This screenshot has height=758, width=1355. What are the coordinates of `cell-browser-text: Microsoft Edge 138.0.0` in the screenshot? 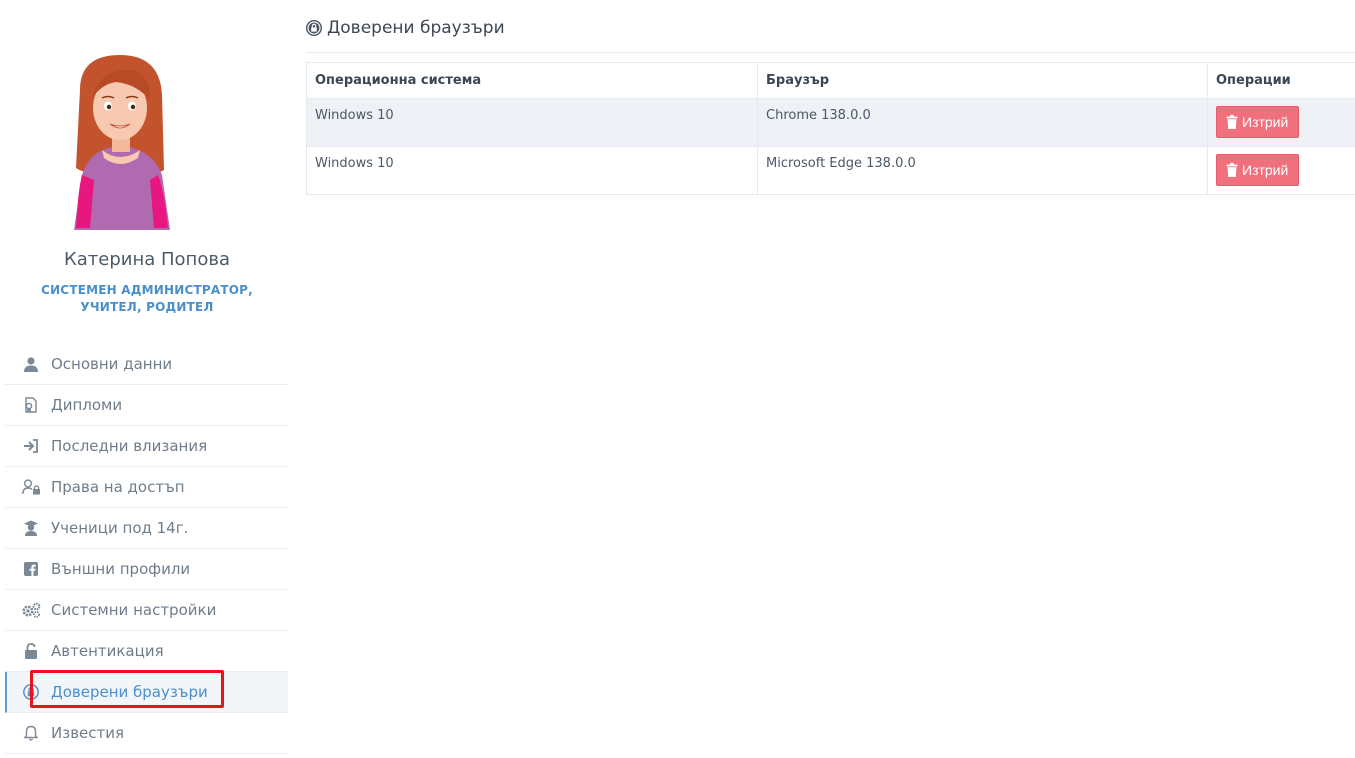 It's located at (841, 163).